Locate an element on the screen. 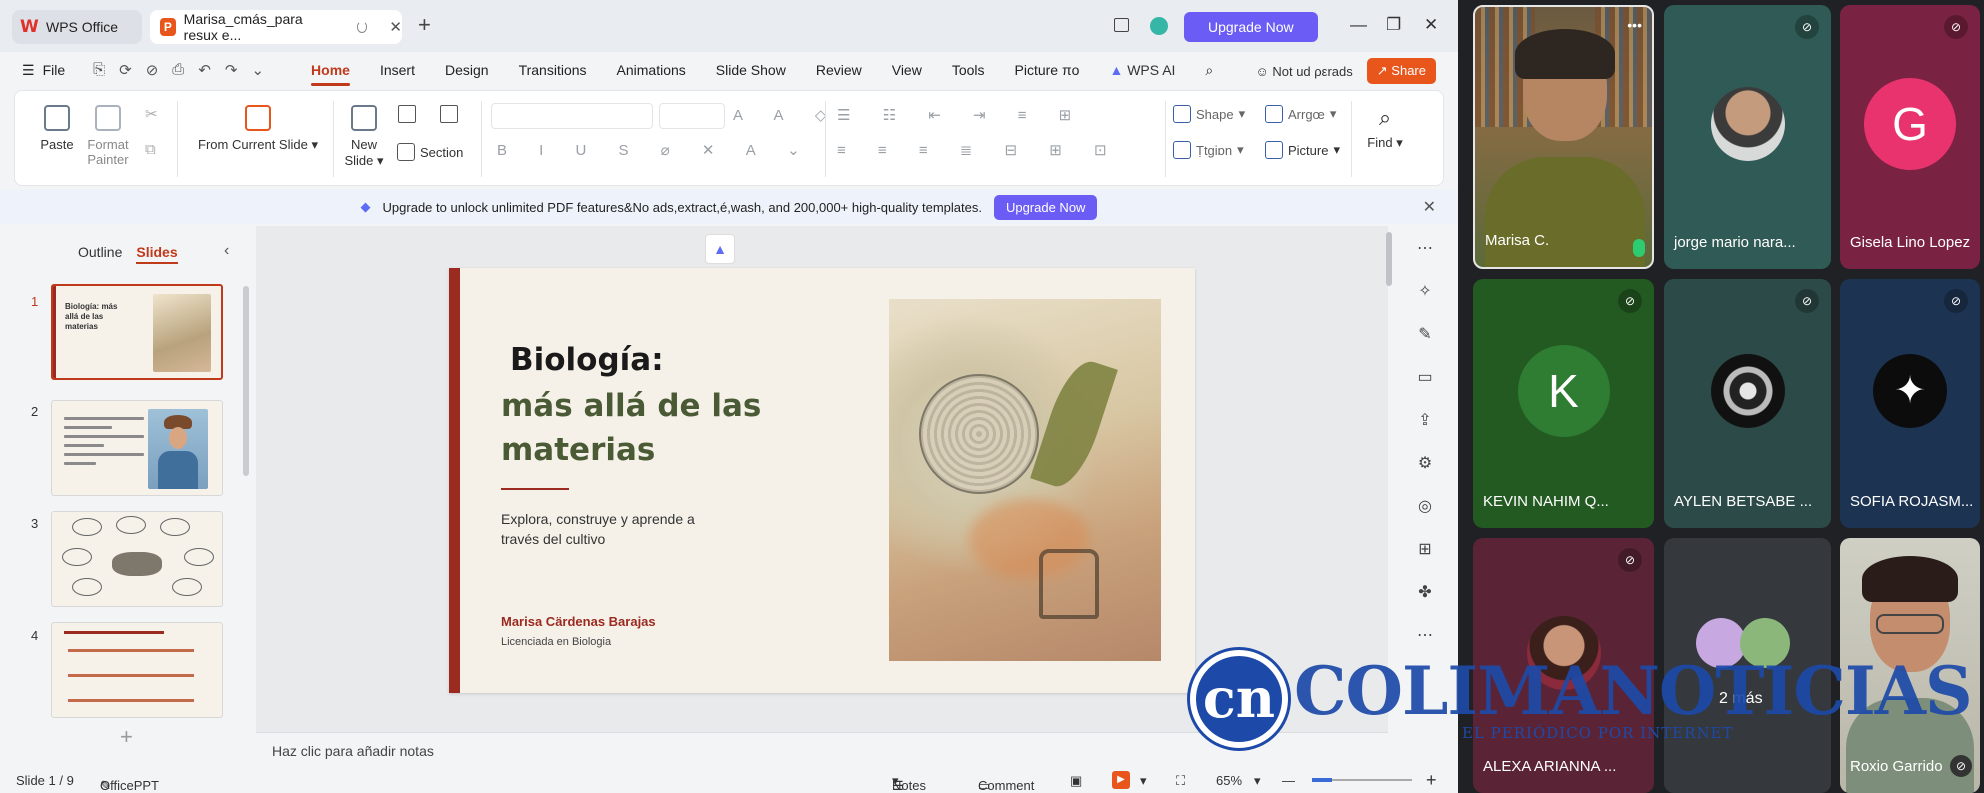 Image resolution: width=1984 pixels, height=793 pixels. align-buttons: ≡ ≡ ≡ ≣ ⊟ ⊞ ⊡ is located at coordinates (979, 150).